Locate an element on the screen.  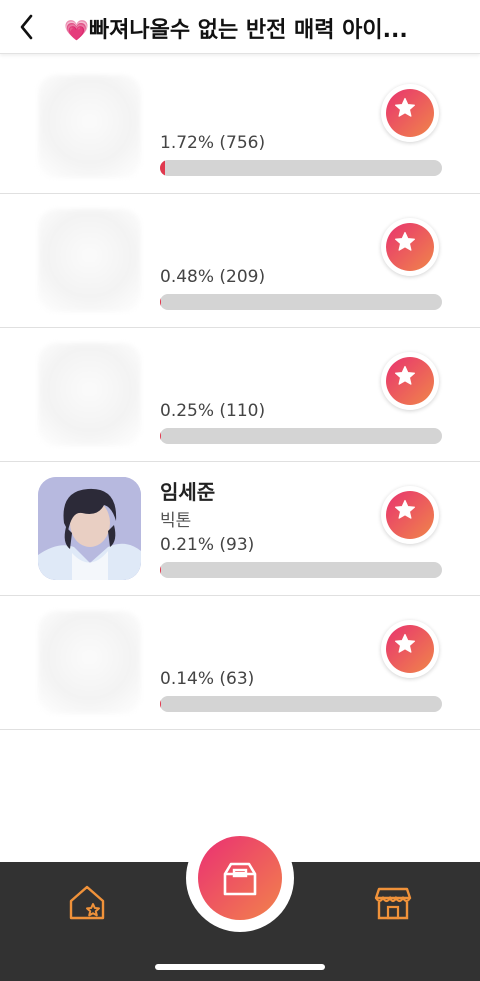
vote-box-button is located at coordinates (240, 878).